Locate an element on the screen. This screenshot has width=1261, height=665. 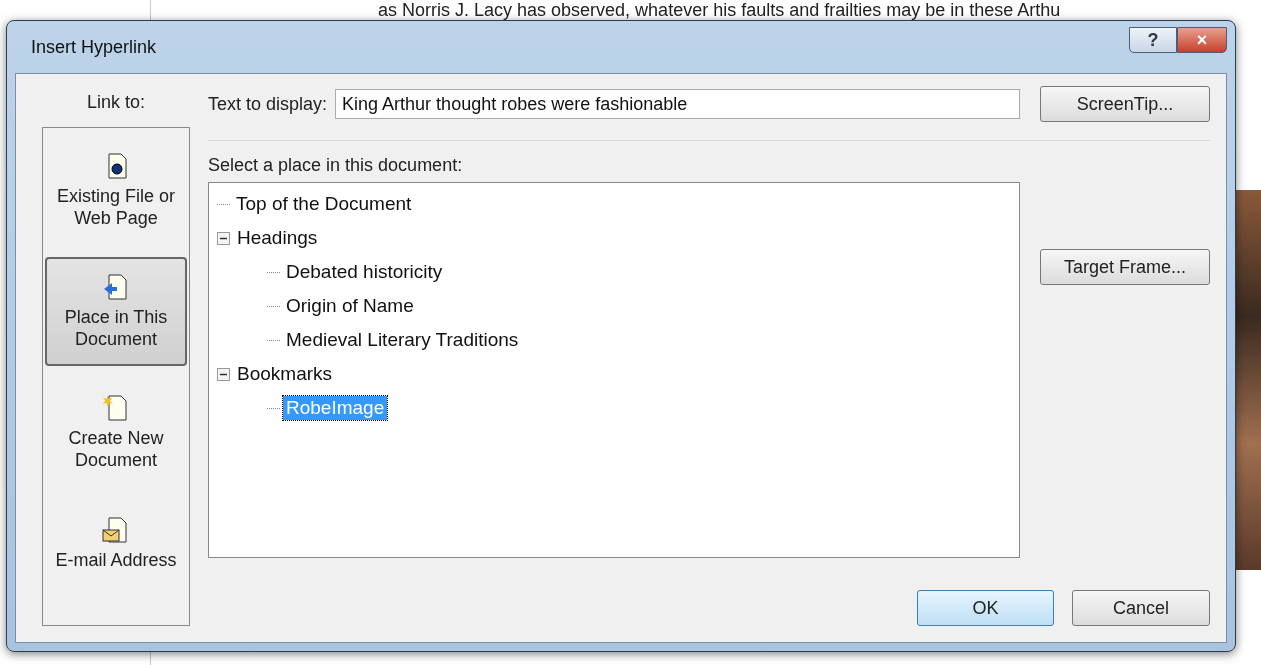
text-to-display-field: King Arthur thought robes were fashionable is located at coordinates (677, 104).